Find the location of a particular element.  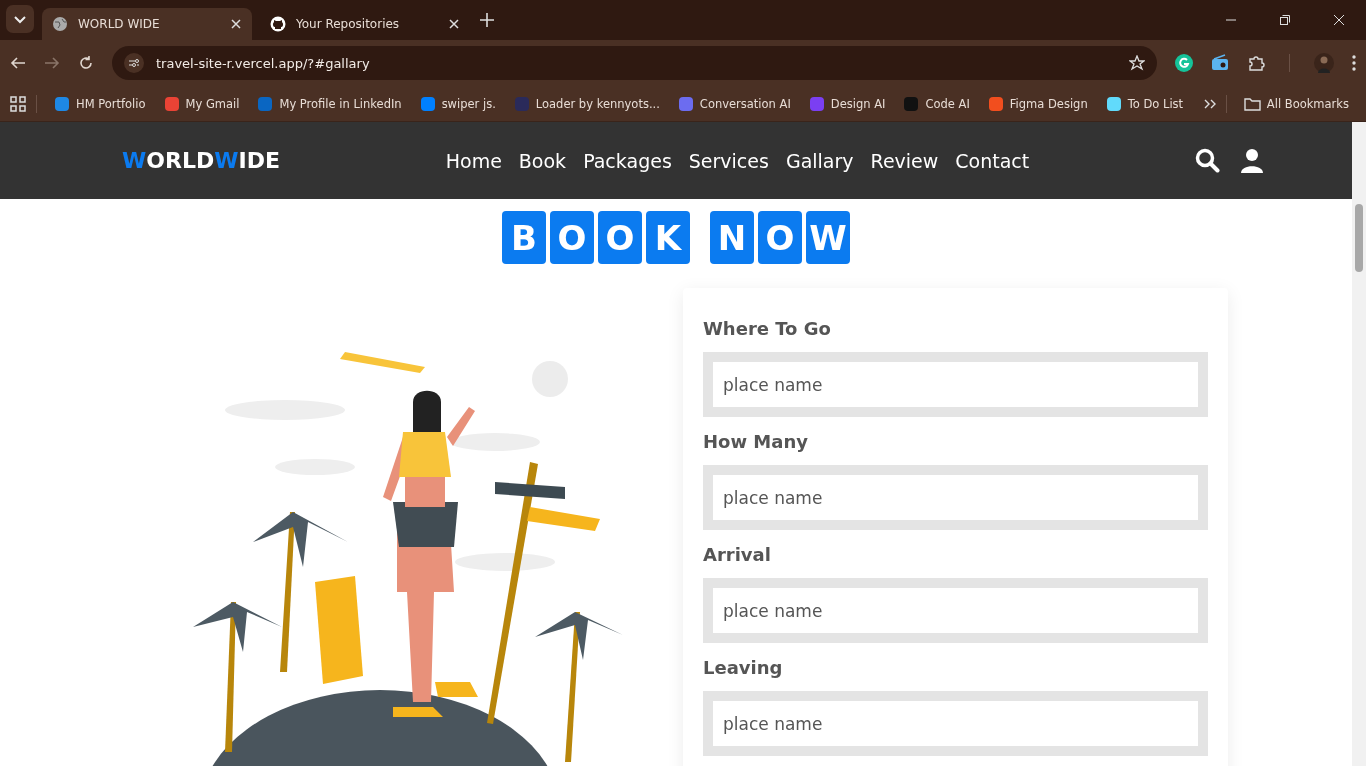

bookmark-link: Figma Design is located at coordinates (1037, 103).